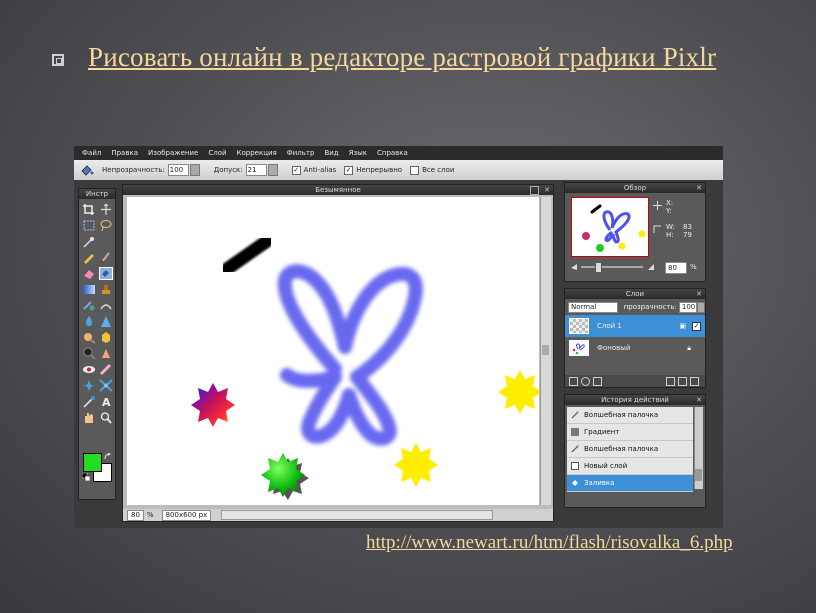 The height and width of the screenshot is (613, 816). What do you see at coordinates (108, 457) in the screenshot?
I see `swap-colors-icon` at bounding box center [108, 457].